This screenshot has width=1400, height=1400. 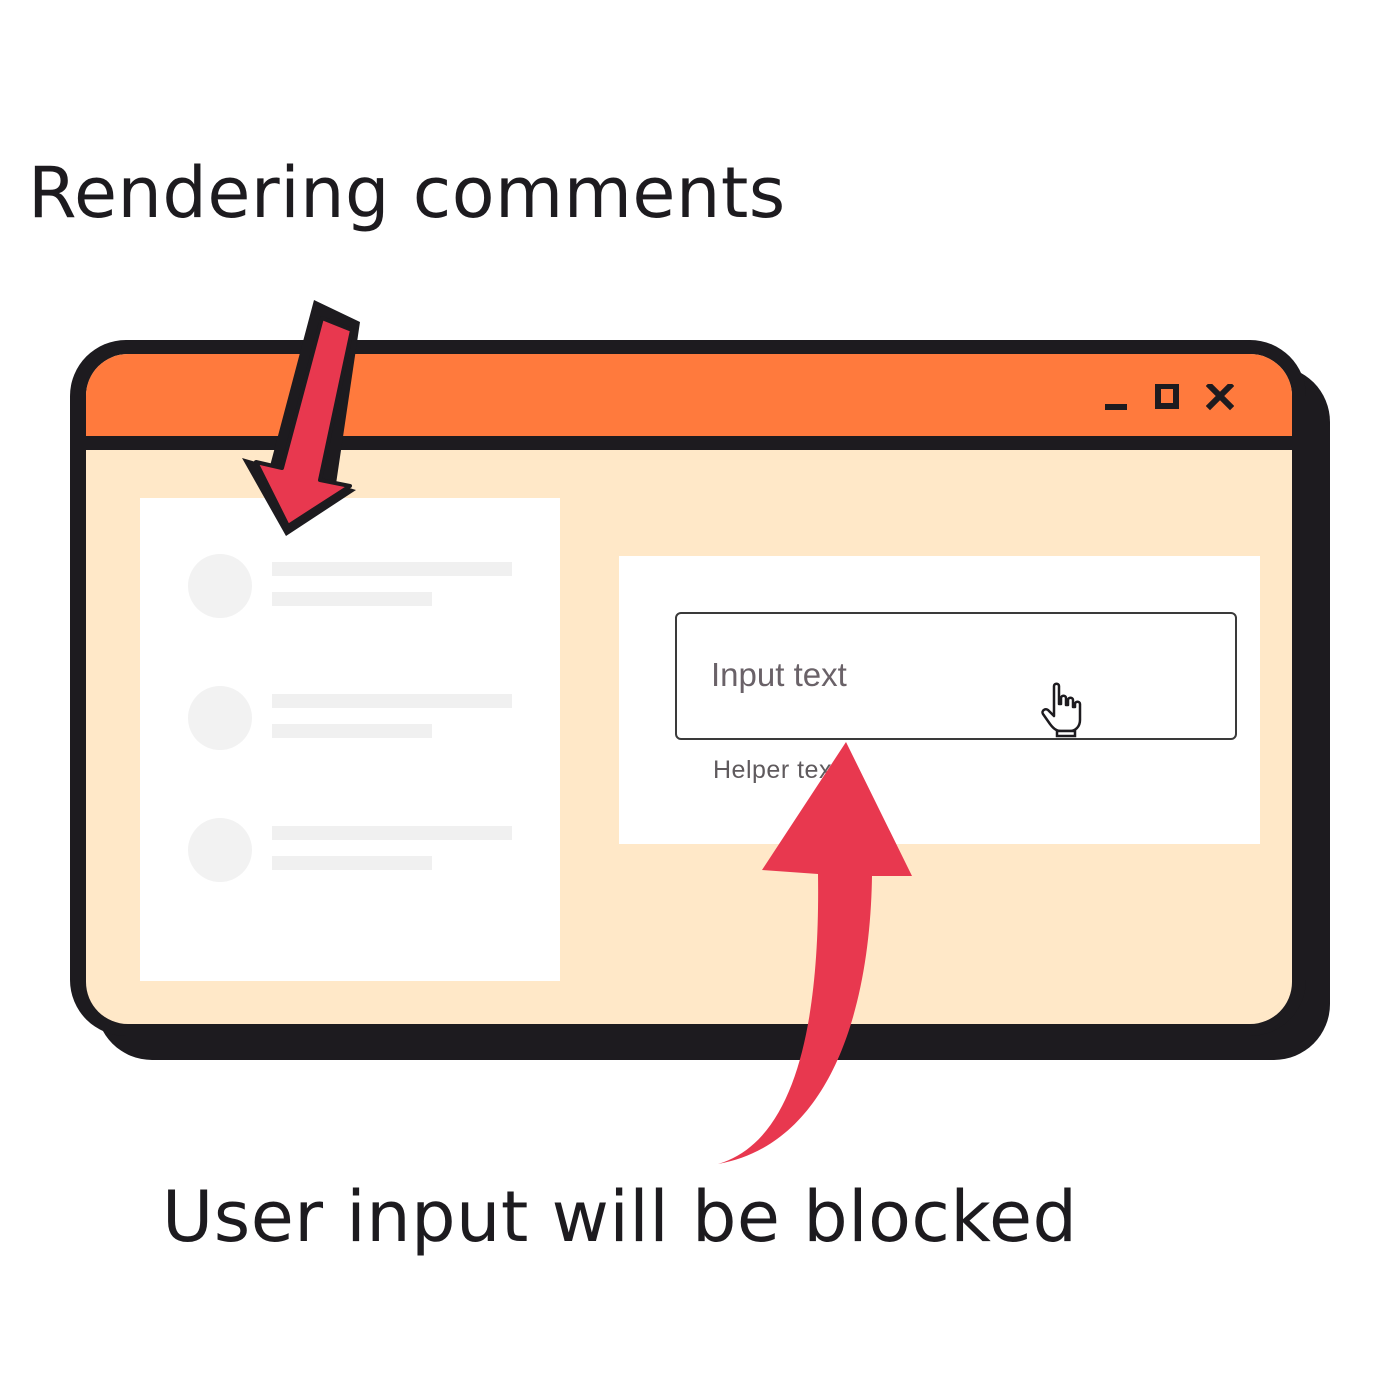 I want to click on minimize-icon, so click(x=1116, y=398).